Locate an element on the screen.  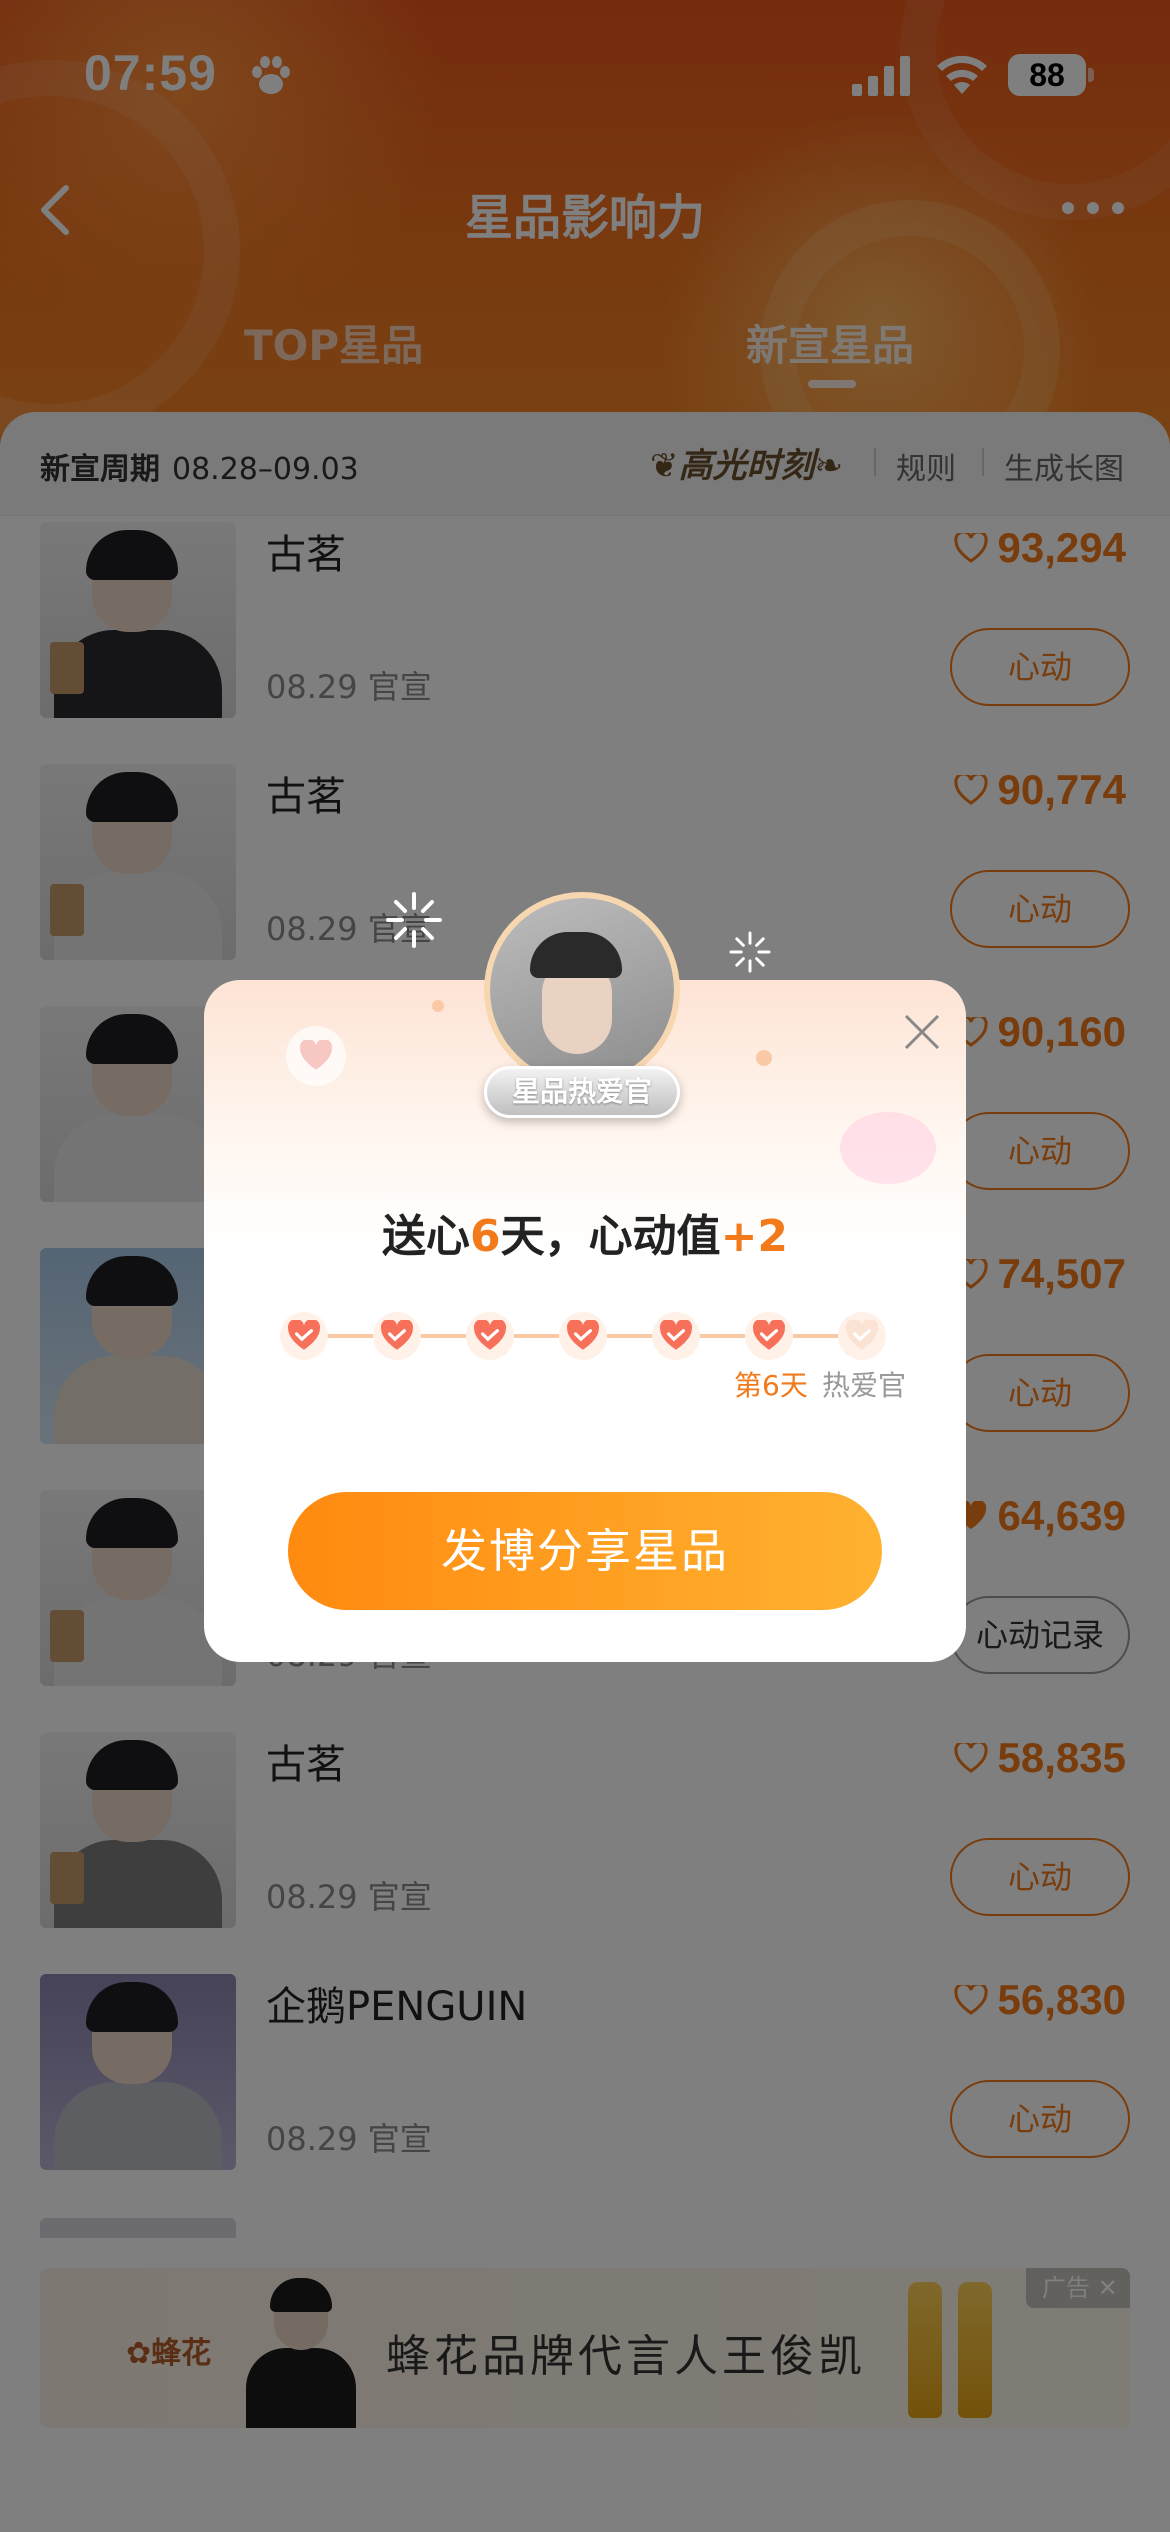
user-avatar is located at coordinates (582, 990).